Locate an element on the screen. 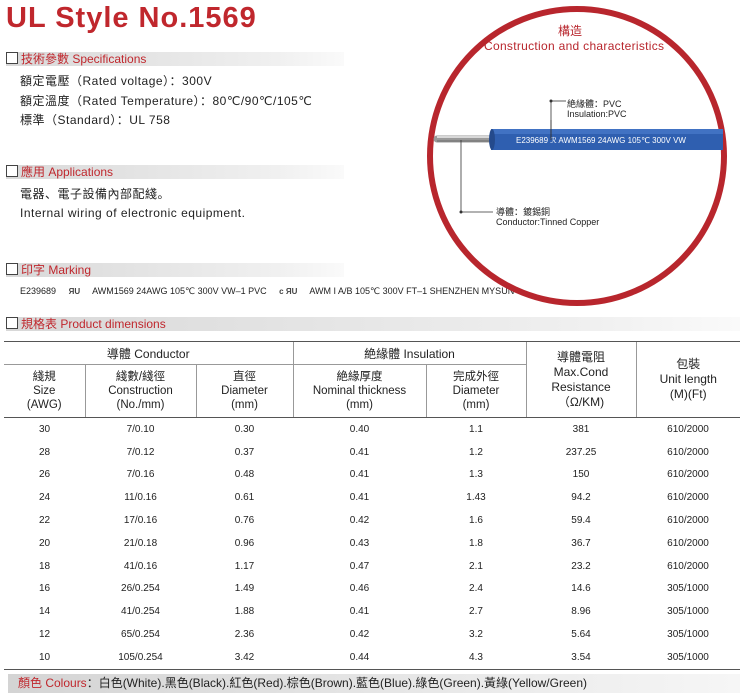  ul-logo-icon: ЯU is located at coordinates (74, 291).